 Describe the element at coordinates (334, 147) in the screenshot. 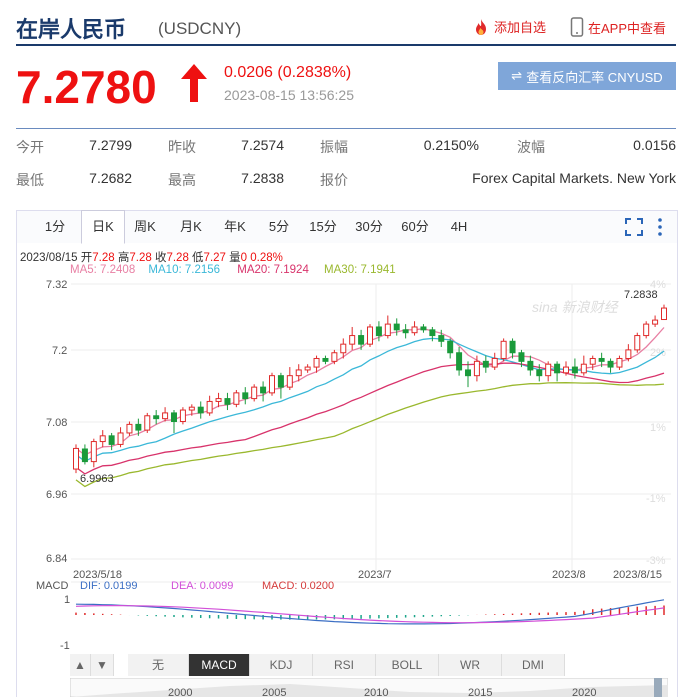

I see `stat-label-amplitude: 振幅` at that location.